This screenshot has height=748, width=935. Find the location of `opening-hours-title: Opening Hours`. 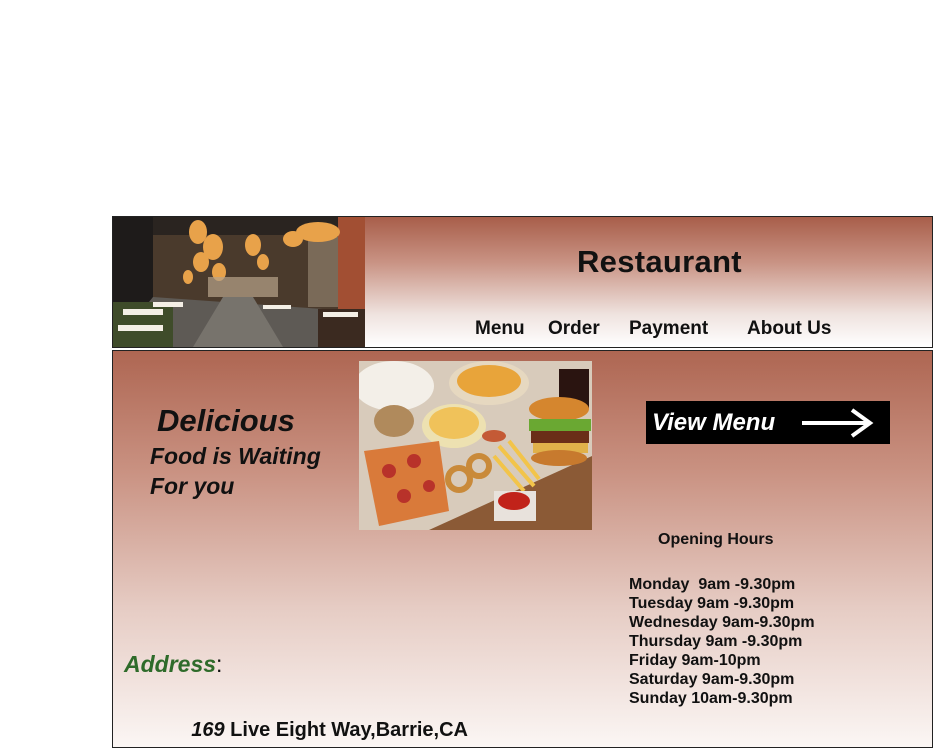

opening-hours-title: Opening Hours is located at coordinates (716, 539).